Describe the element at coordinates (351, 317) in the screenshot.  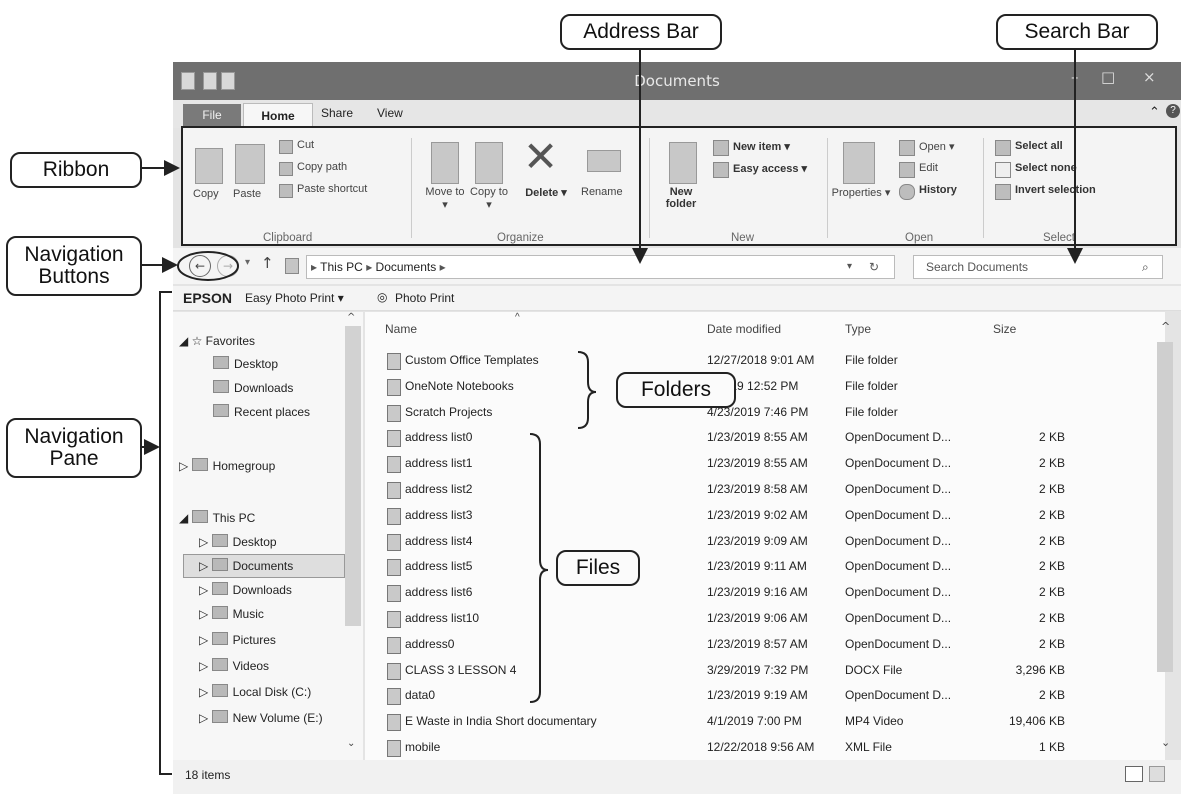
I see `scroll-up-icon: ^` at that location.